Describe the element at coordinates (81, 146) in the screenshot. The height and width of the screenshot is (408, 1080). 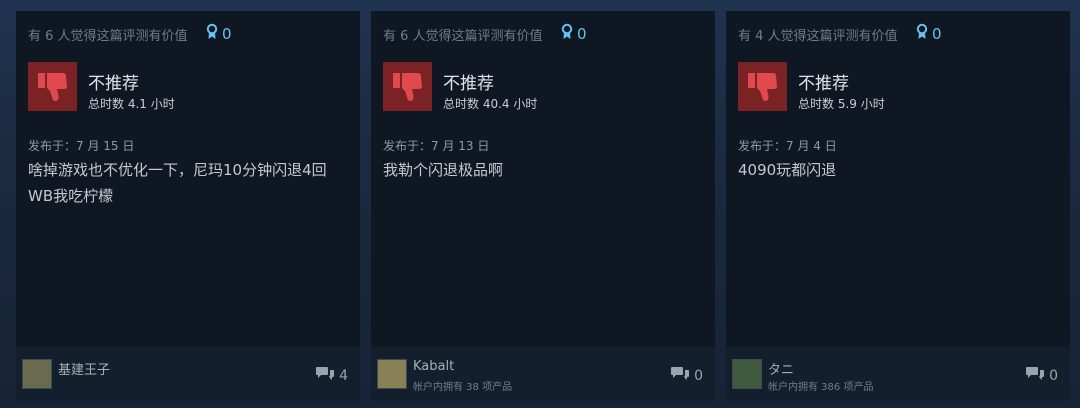
I see `posted-date: 发布于：7 月 15 日` at that location.